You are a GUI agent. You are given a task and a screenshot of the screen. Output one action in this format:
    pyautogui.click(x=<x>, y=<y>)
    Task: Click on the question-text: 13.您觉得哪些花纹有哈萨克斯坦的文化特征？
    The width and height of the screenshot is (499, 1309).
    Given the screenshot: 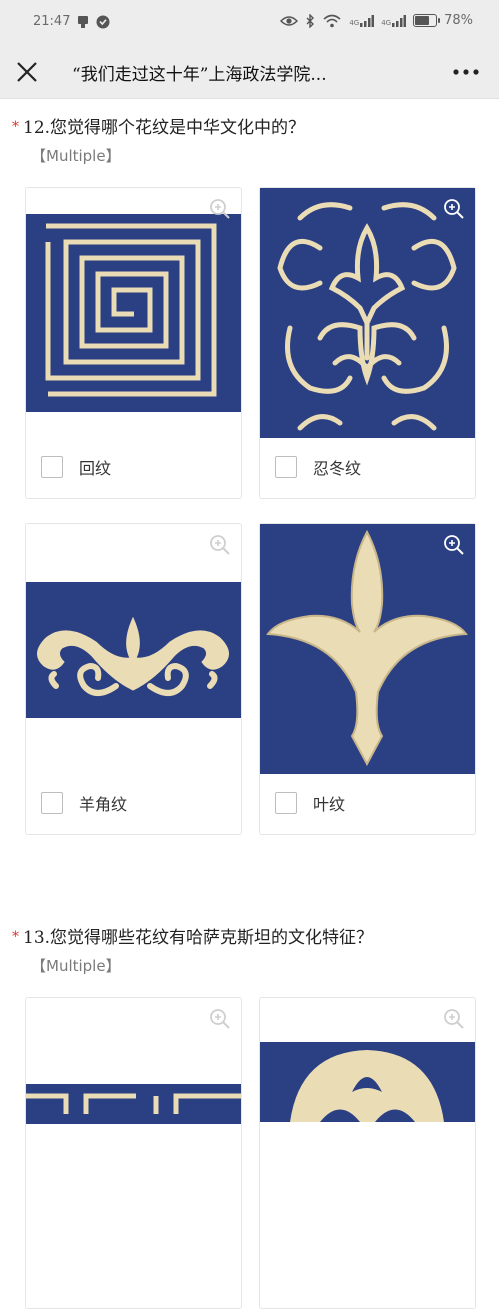 What is the action you would take?
    pyautogui.click(x=198, y=938)
    